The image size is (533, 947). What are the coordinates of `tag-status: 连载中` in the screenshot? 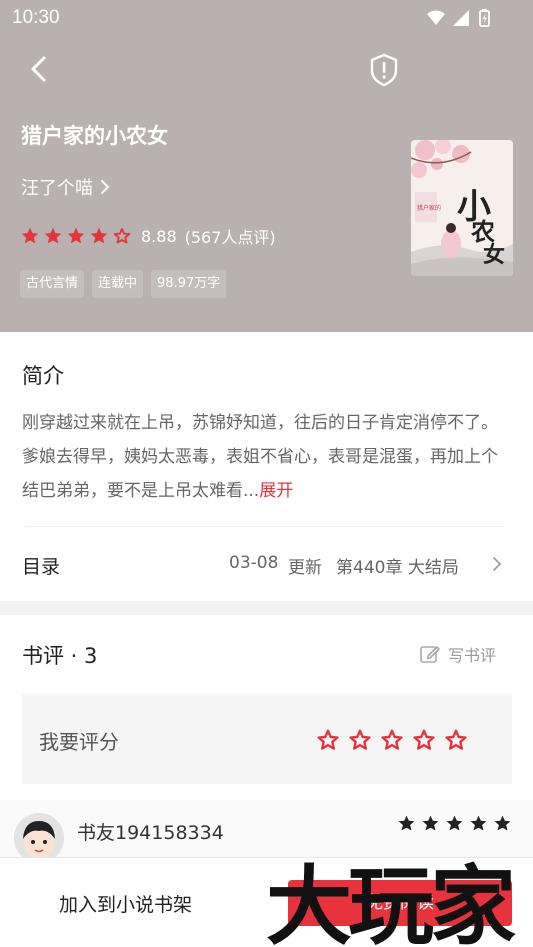 It's located at (118, 284).